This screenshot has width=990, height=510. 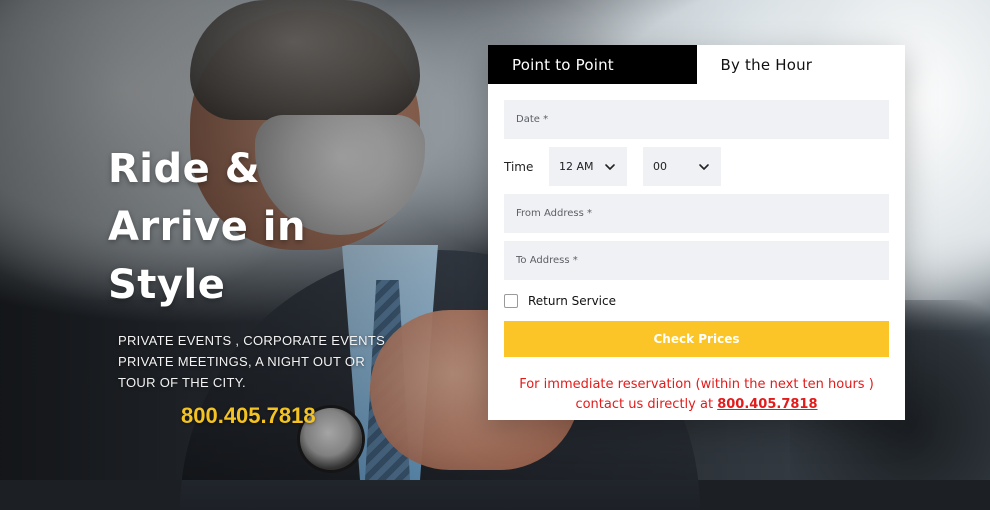 I want to click on time-row: Time 12 AM 00, so click(x=696, y=166).